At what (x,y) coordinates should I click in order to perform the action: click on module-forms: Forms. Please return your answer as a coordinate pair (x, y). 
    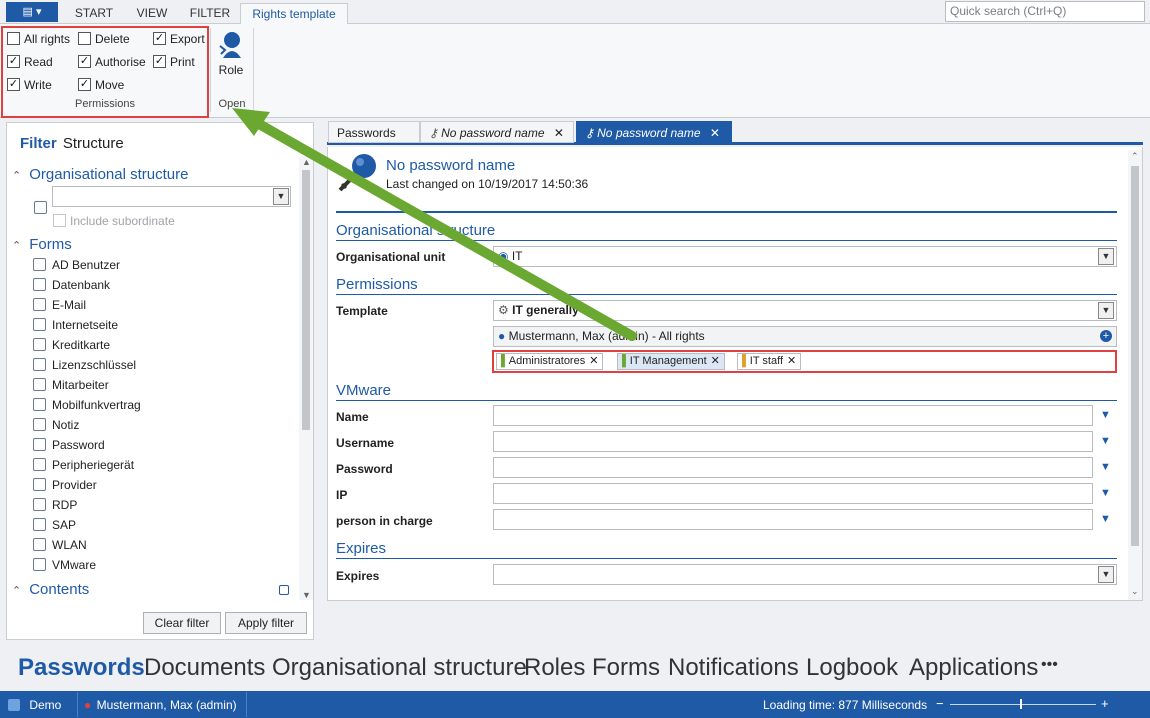
    Looking at the image, I should click on (626, 668).